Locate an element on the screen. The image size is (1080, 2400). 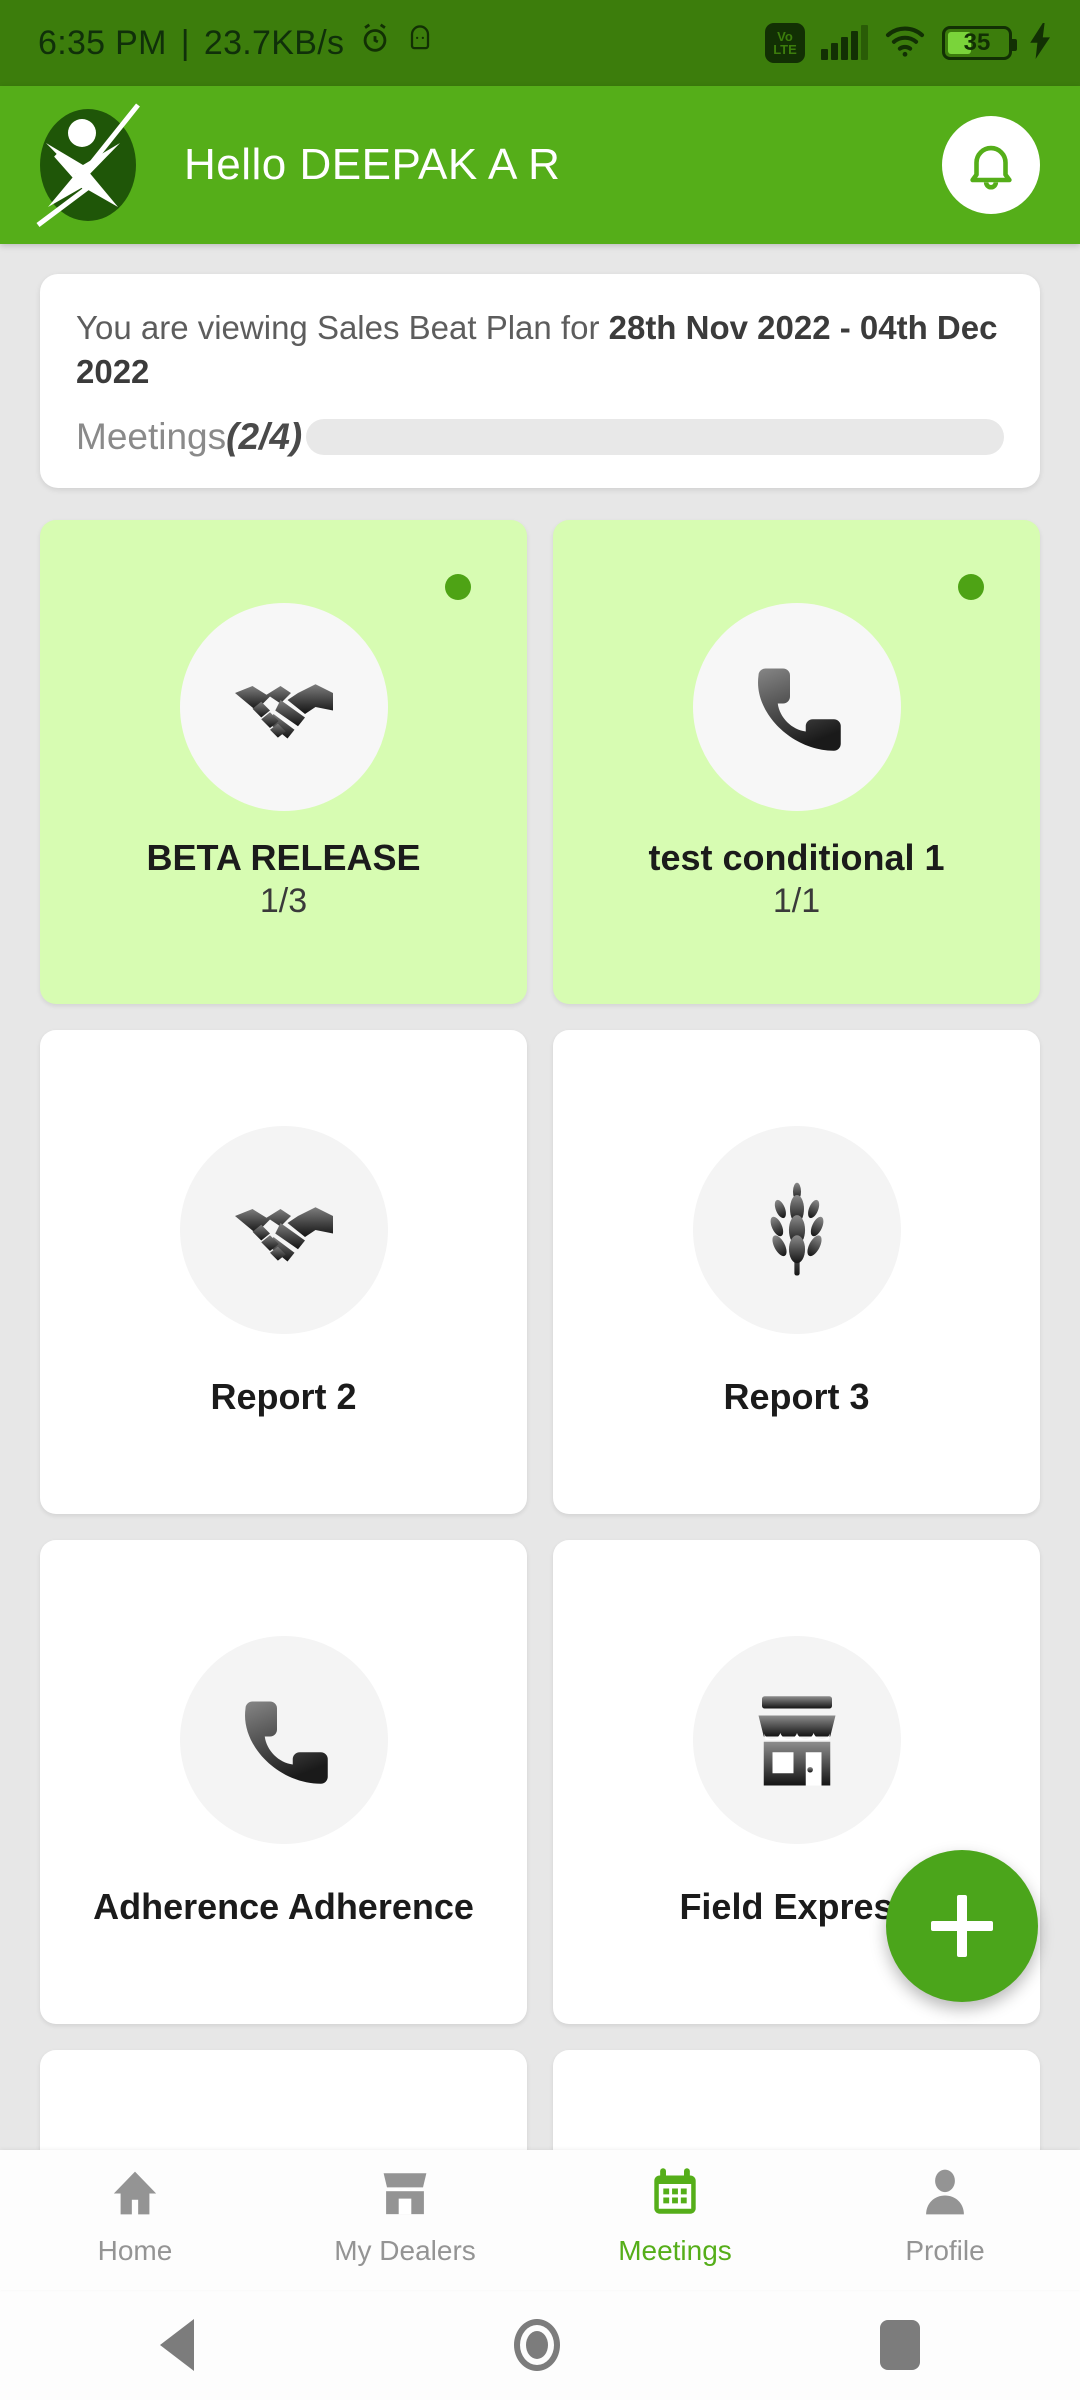
notification-bell-button is located at coordinates (991, 165).